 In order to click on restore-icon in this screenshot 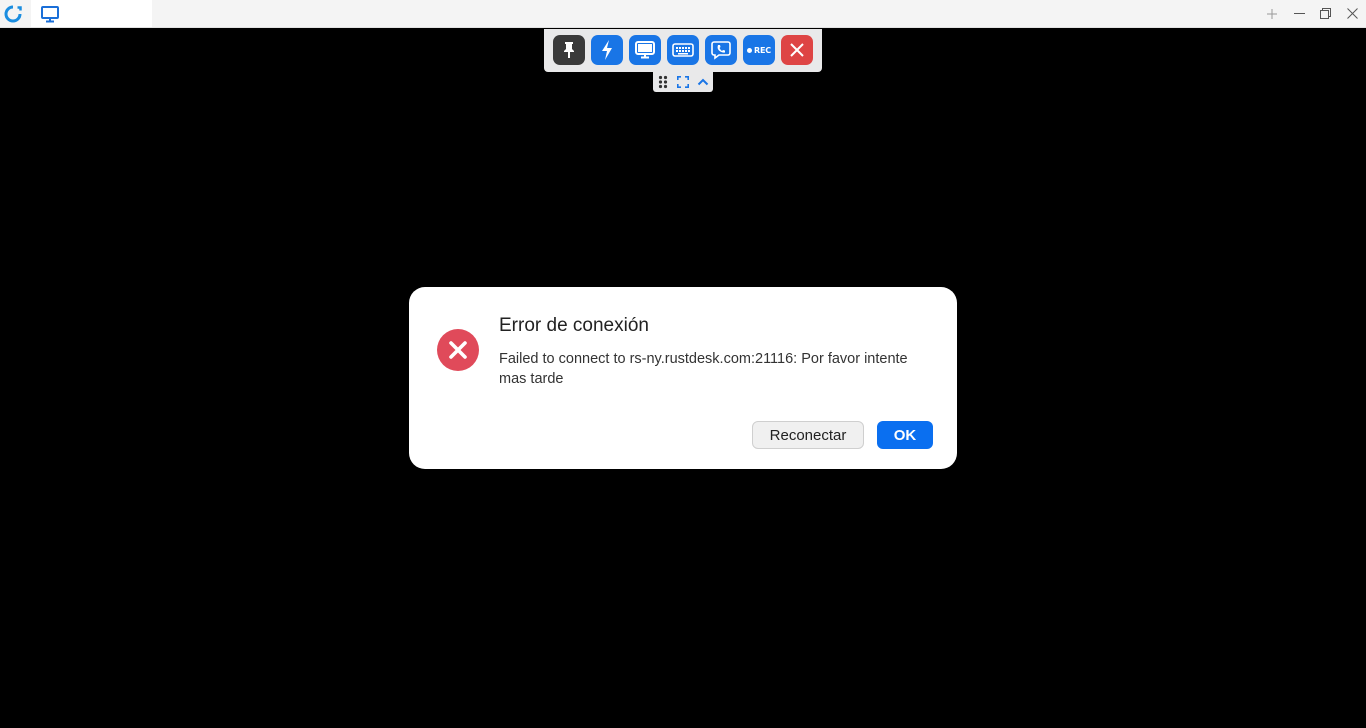, I will do `click(1325, 13)`.